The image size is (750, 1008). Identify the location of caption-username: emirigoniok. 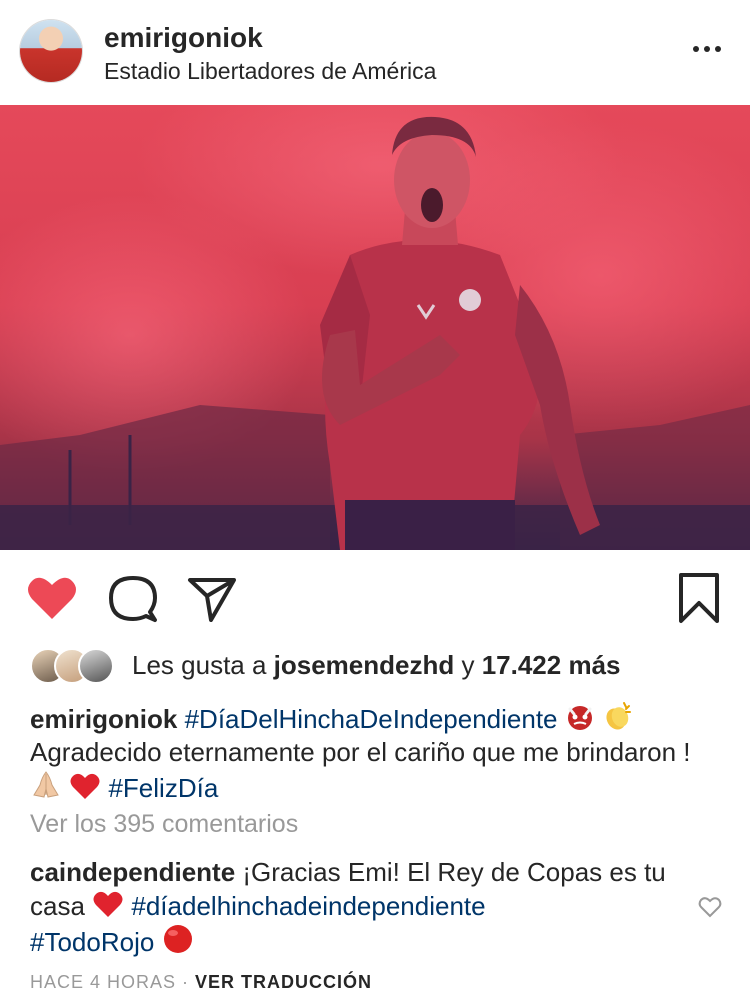
(103, 719).